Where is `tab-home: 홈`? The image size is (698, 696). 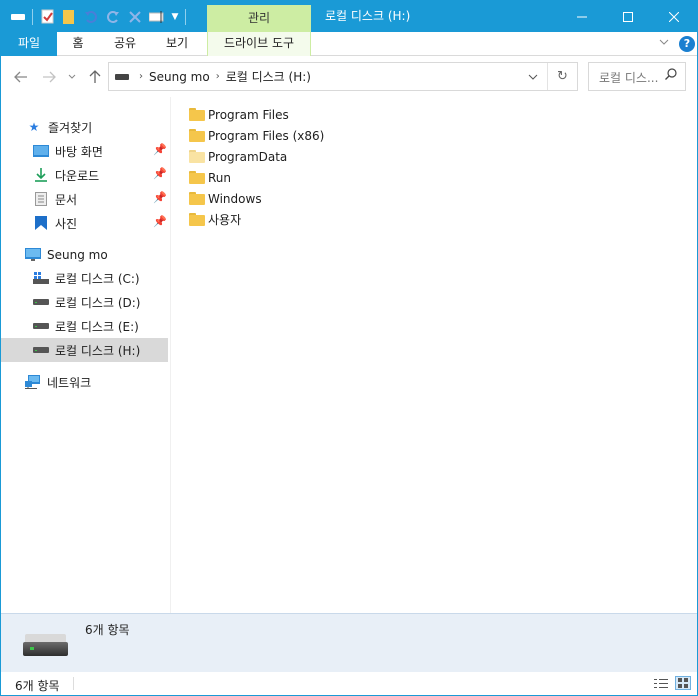 tab-home: 홈 is located at coordinates (78, 44).